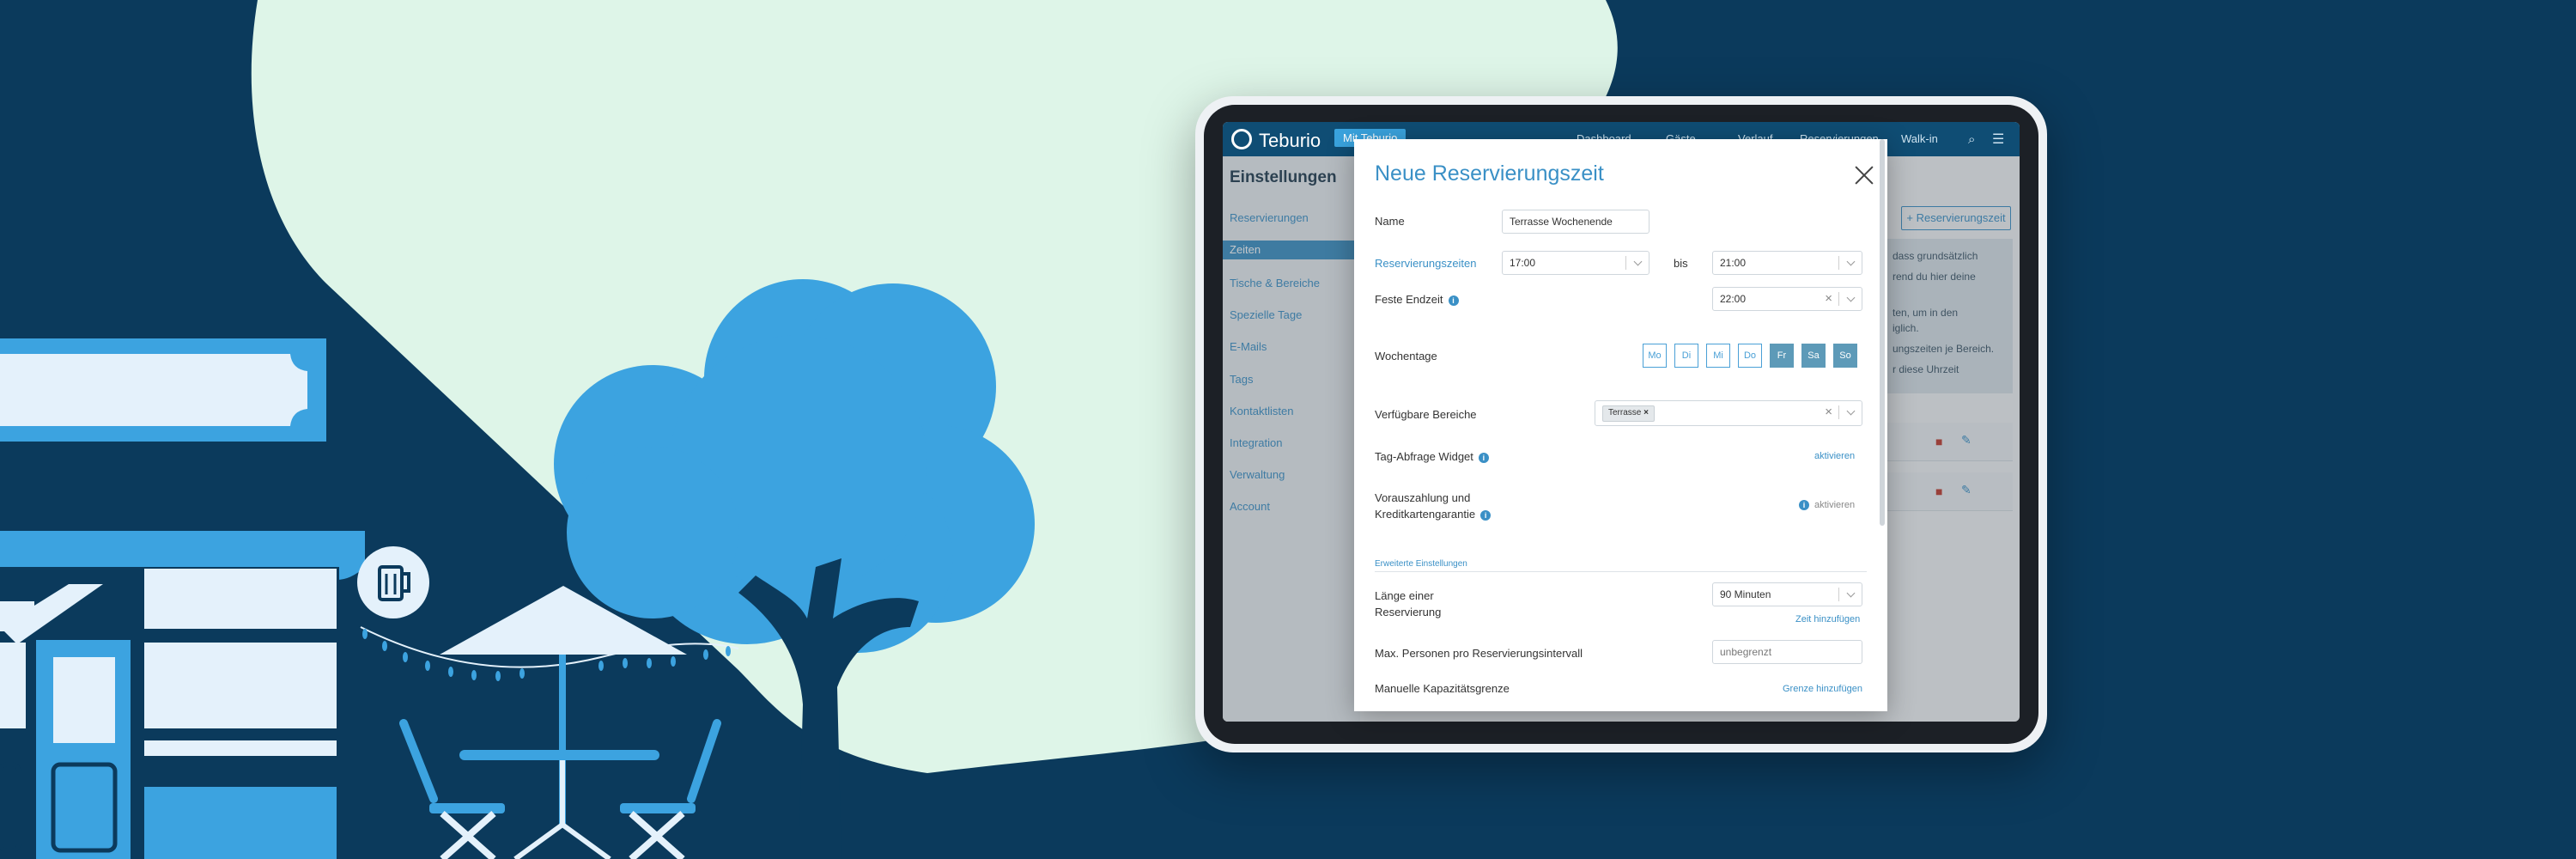  Describe the element at coordinates (1621, 572) in the screenshot. I see `divider` at that location.